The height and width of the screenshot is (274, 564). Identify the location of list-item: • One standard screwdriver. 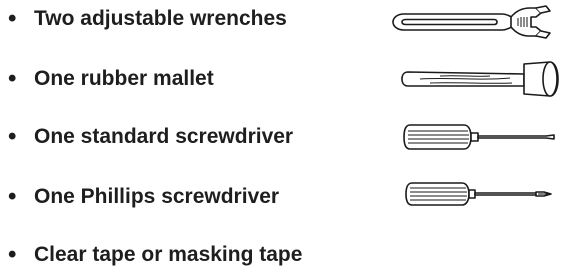
(150, 137).